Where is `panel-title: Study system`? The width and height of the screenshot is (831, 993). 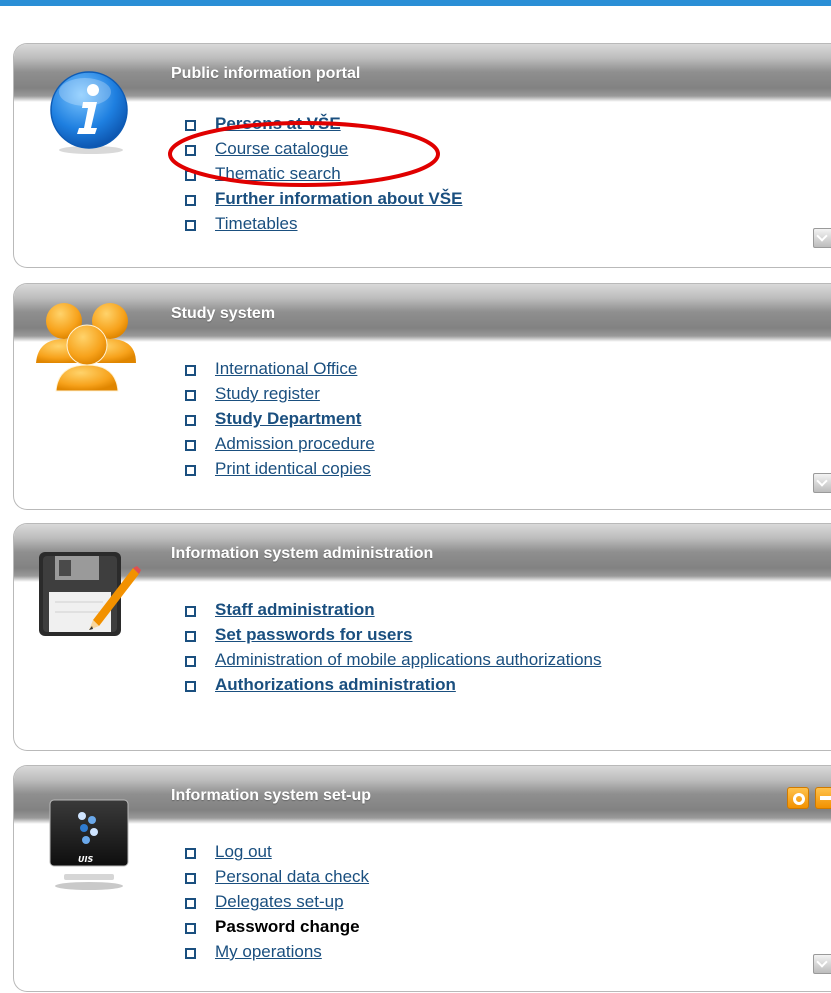
panel-title: Study system is located at coordinates (223, 313).